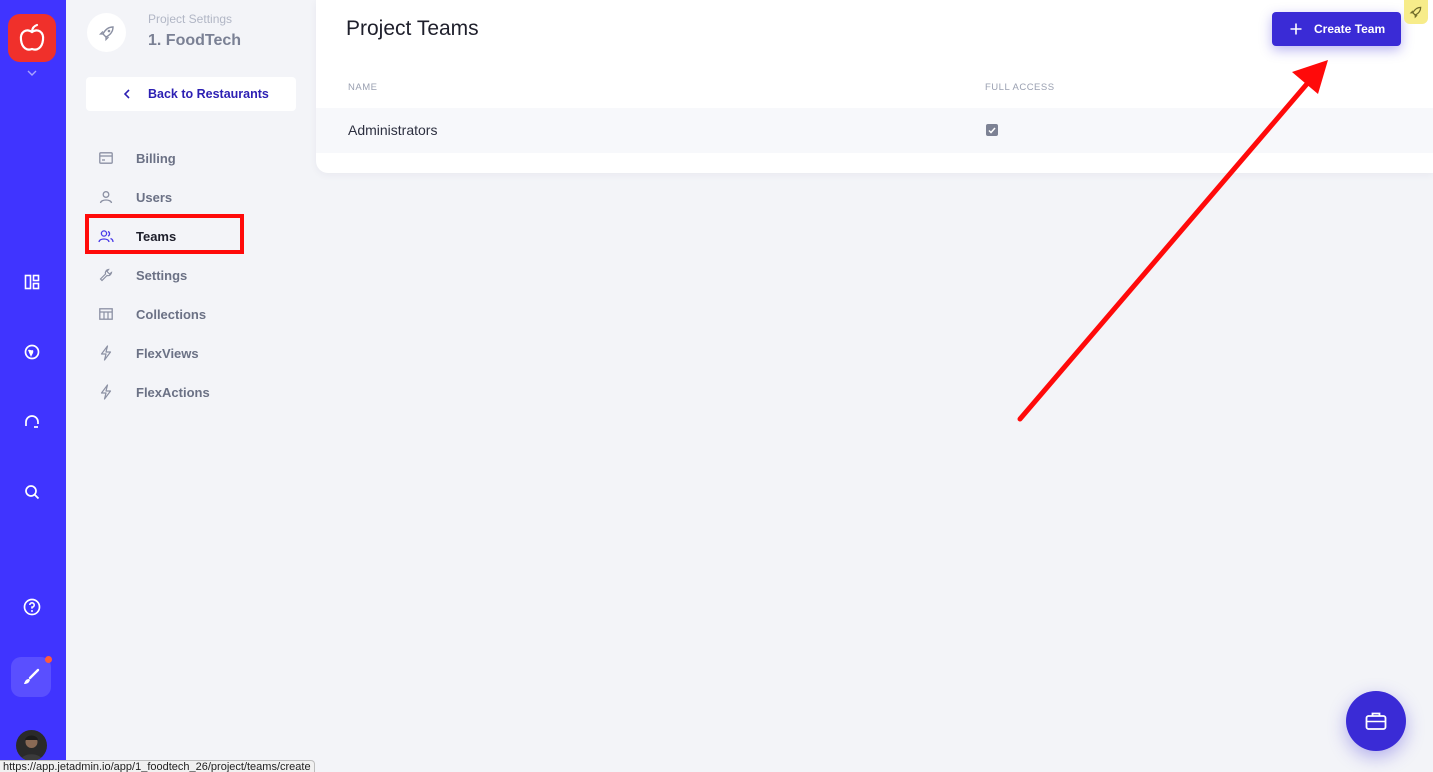  Describe the element at coordinates (1296, 29) in the screenshot. I see `plus-icon` at that location.